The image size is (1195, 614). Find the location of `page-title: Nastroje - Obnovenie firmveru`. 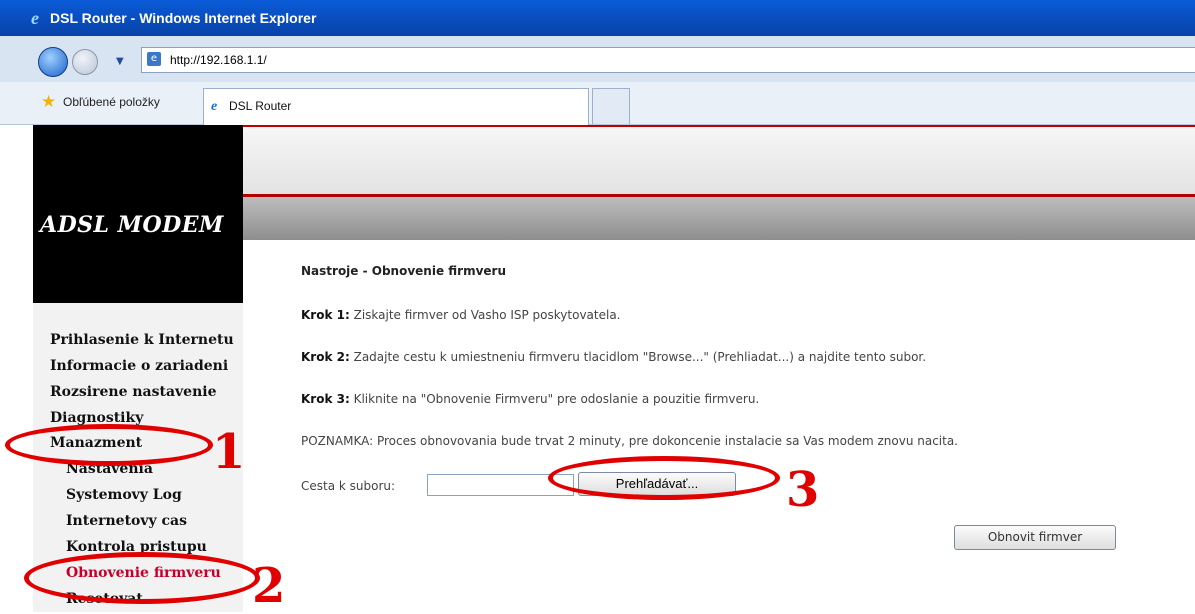

page-title: Nastroje - Obnovenie firmveru is located at coordinates (404, 271).